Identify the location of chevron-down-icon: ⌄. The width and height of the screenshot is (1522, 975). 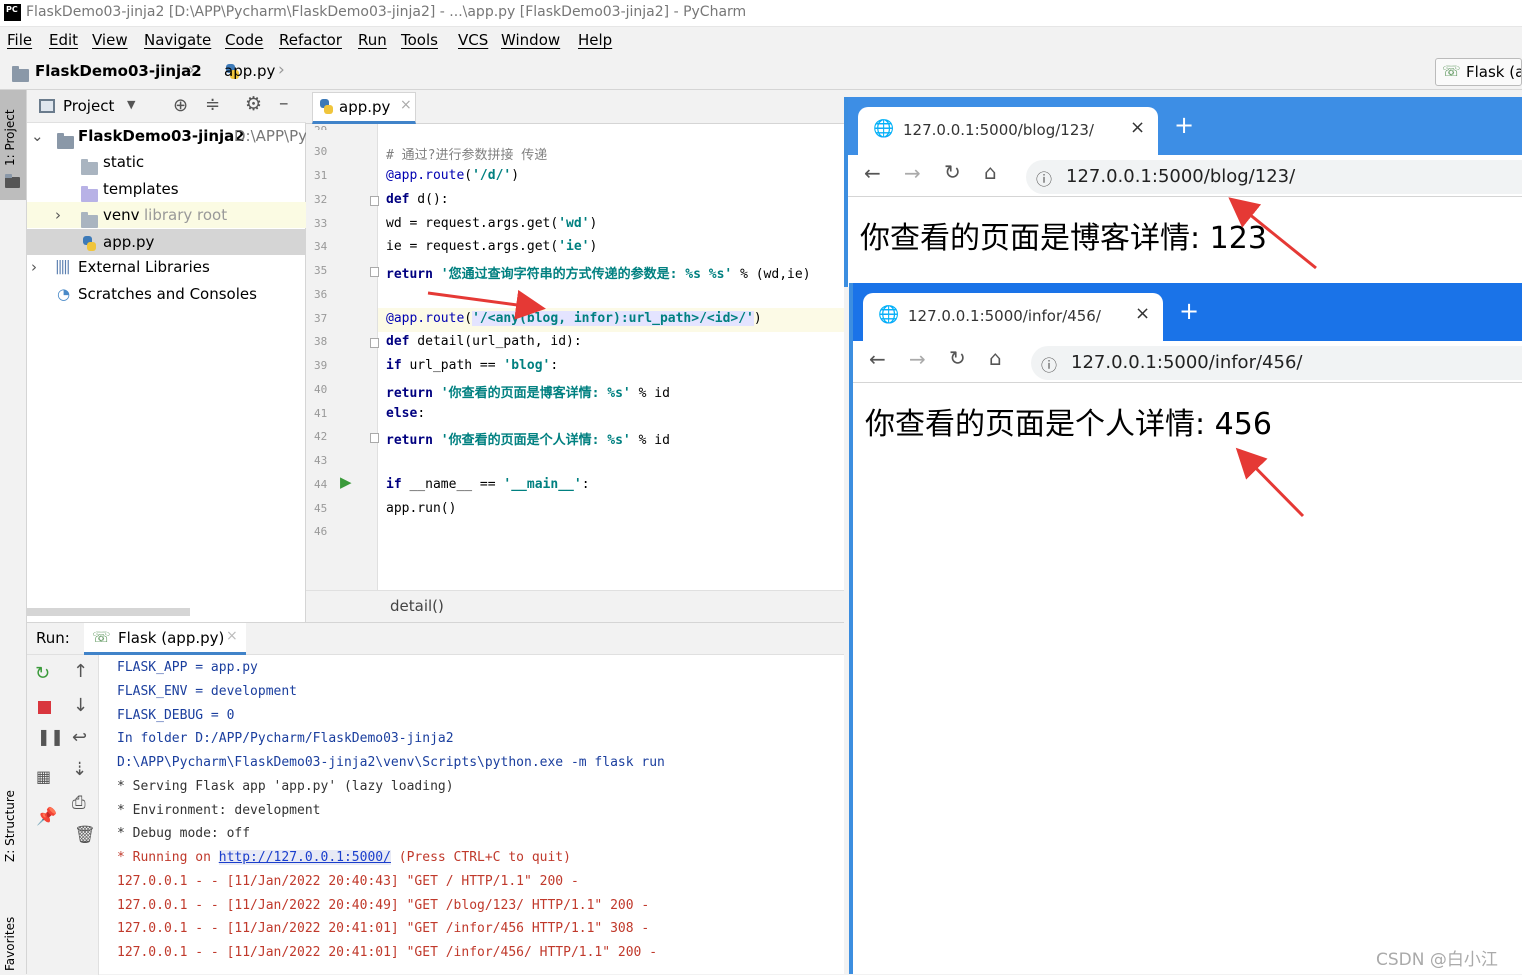
(37, 136).